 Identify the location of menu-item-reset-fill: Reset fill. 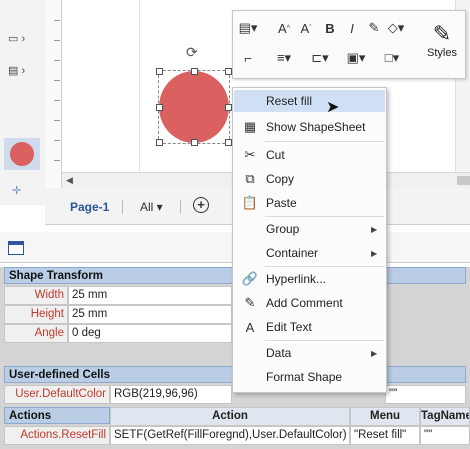
(309, 101).